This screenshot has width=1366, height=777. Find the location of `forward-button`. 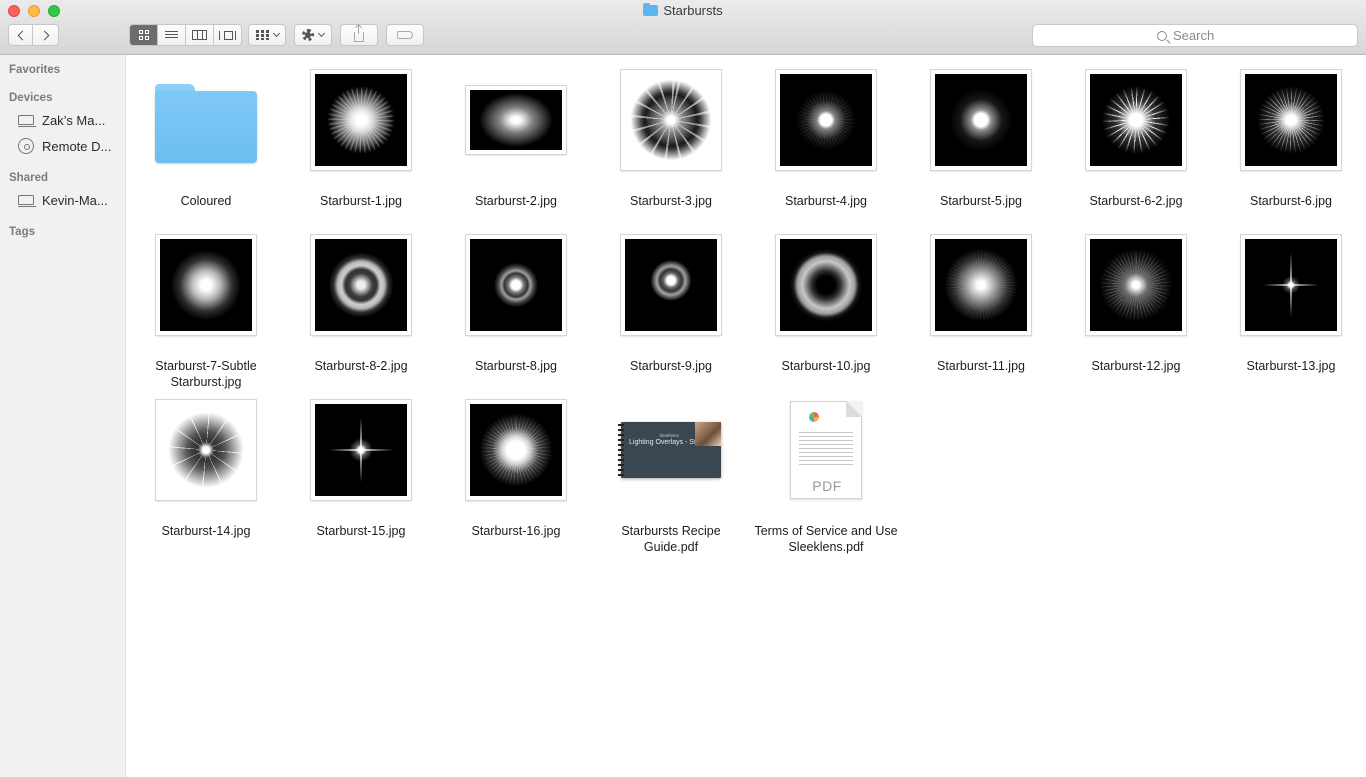

forward-button is located at coordinates (46, 35).